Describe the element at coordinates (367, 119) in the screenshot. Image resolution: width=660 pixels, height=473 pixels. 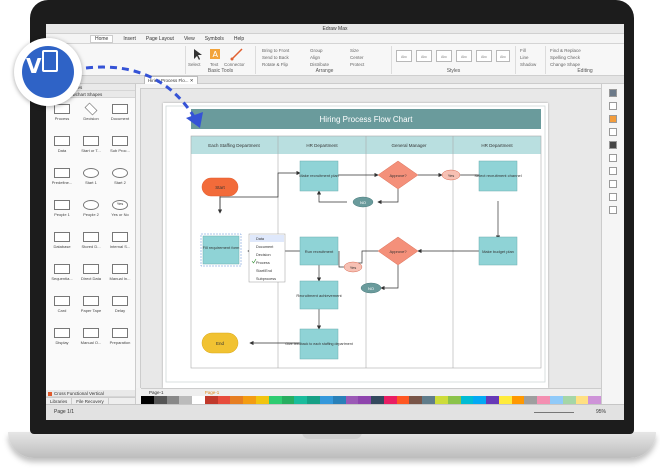
I see `chart-title: Hiring Process Flow Chart` at that location.